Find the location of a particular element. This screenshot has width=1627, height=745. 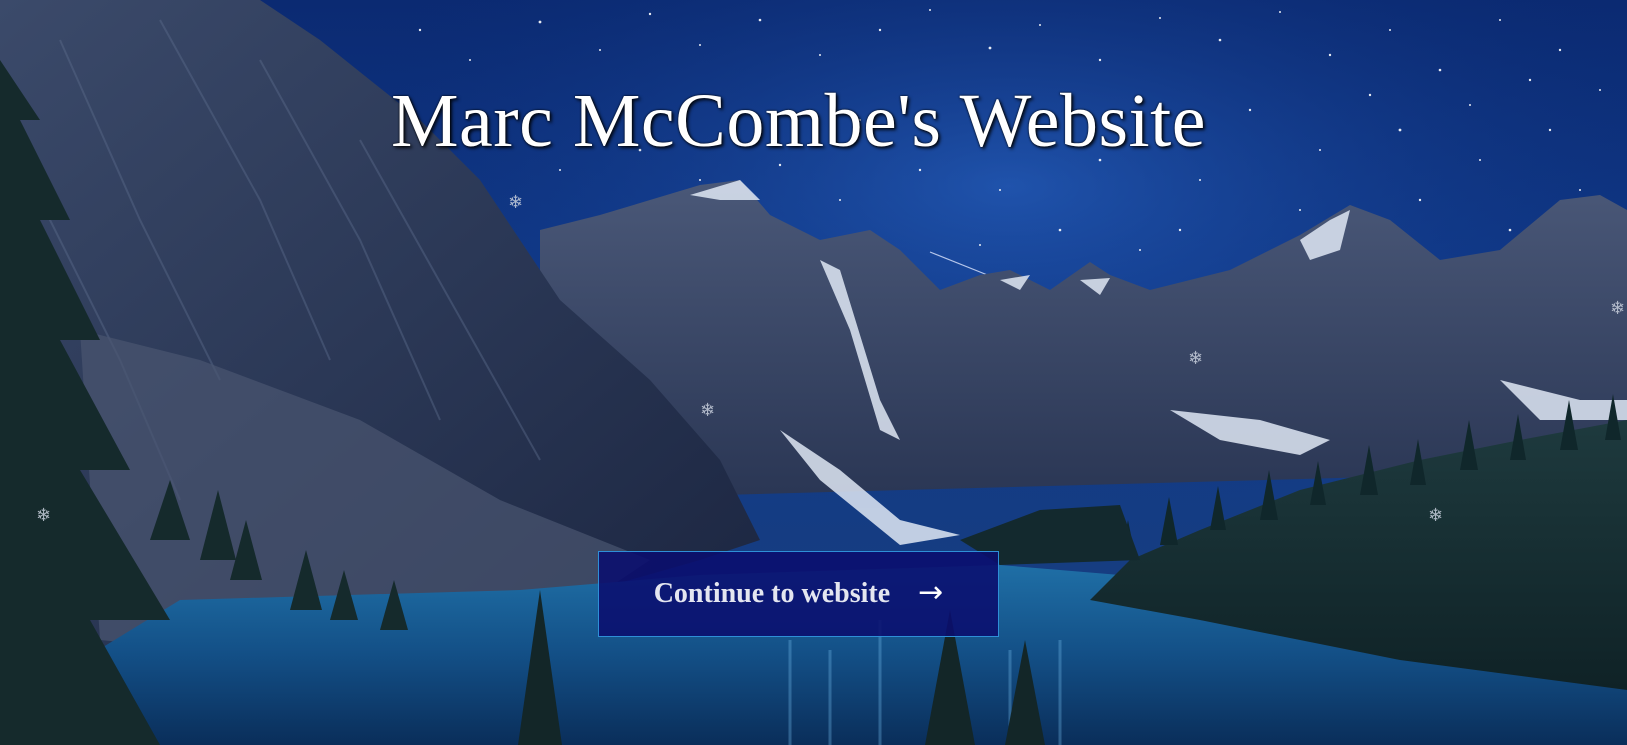

continue-to-website-button: Continue to website → is located at coordinates (798, 594).